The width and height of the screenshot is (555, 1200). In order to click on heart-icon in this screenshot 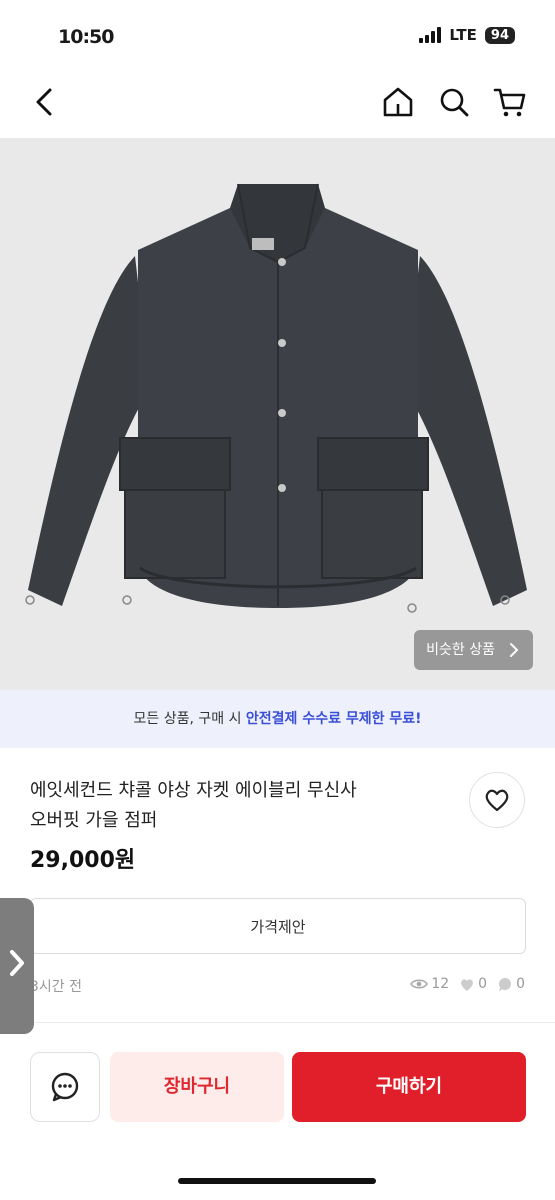, I will do `click(497, 800)`.